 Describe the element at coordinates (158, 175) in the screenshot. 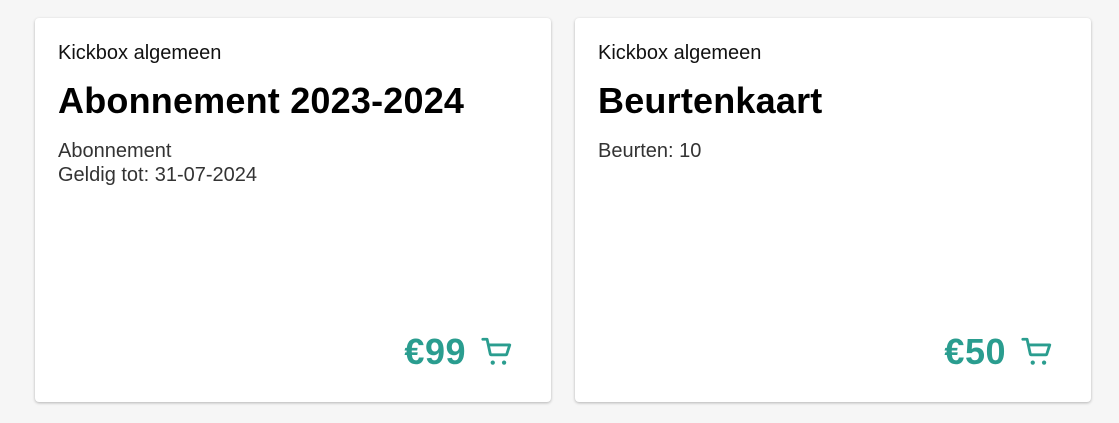

I see `product-detail-line: Geldig tot: 31-07-2024` at that location.